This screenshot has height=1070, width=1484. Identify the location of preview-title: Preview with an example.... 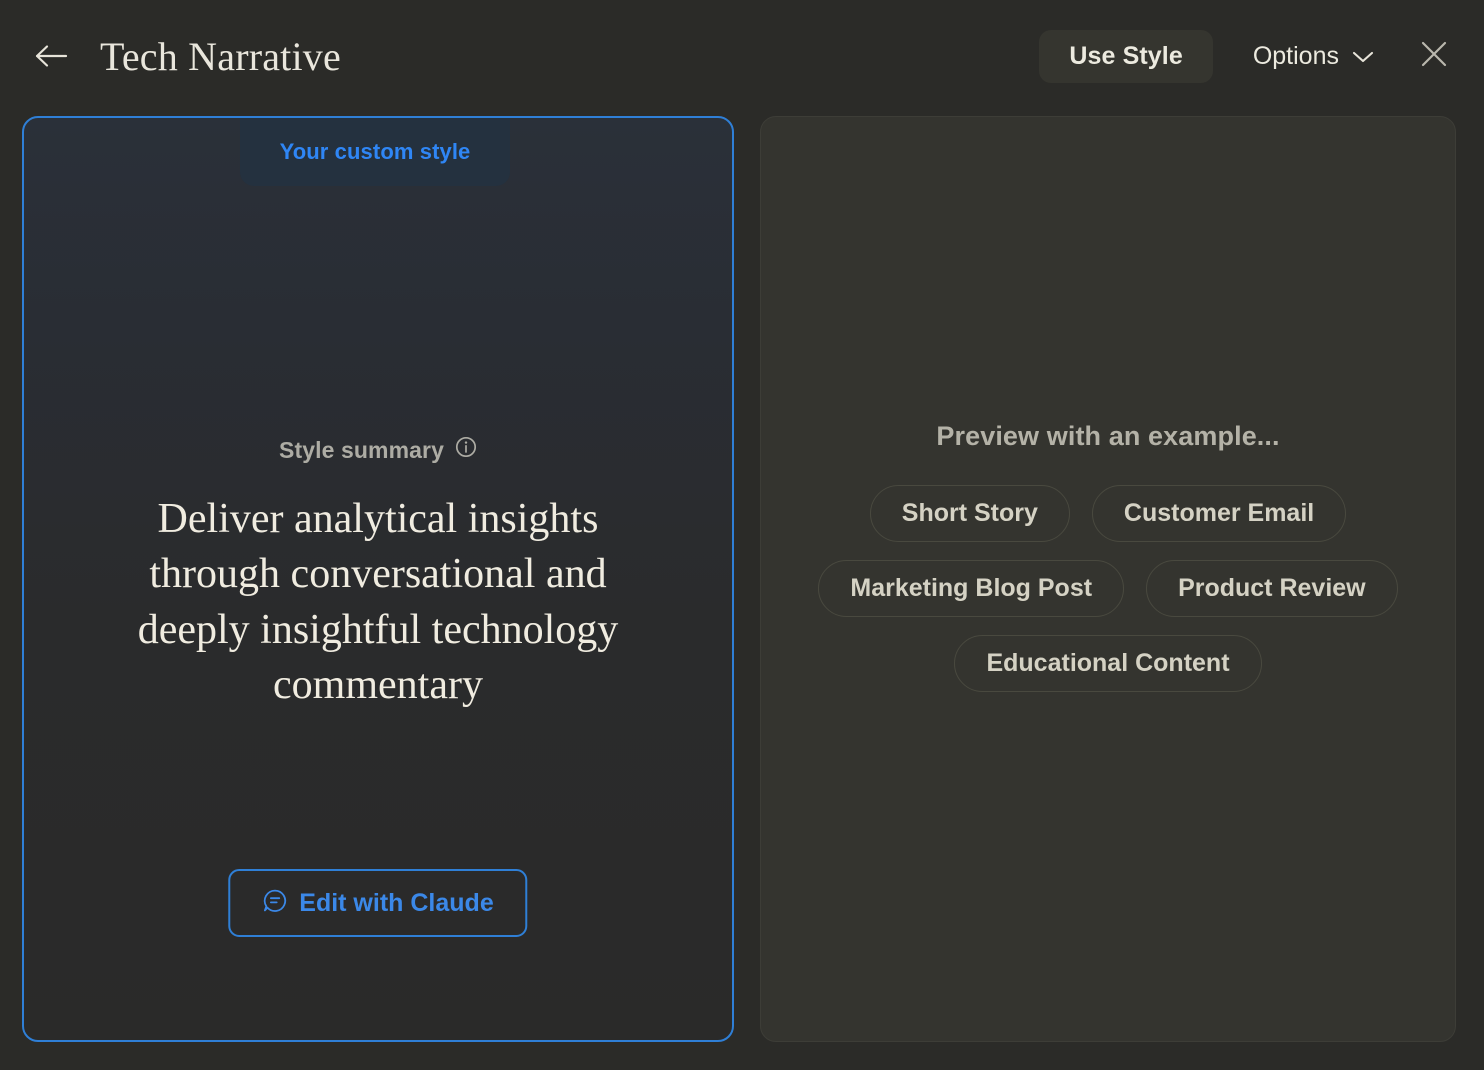
(1108, 436).